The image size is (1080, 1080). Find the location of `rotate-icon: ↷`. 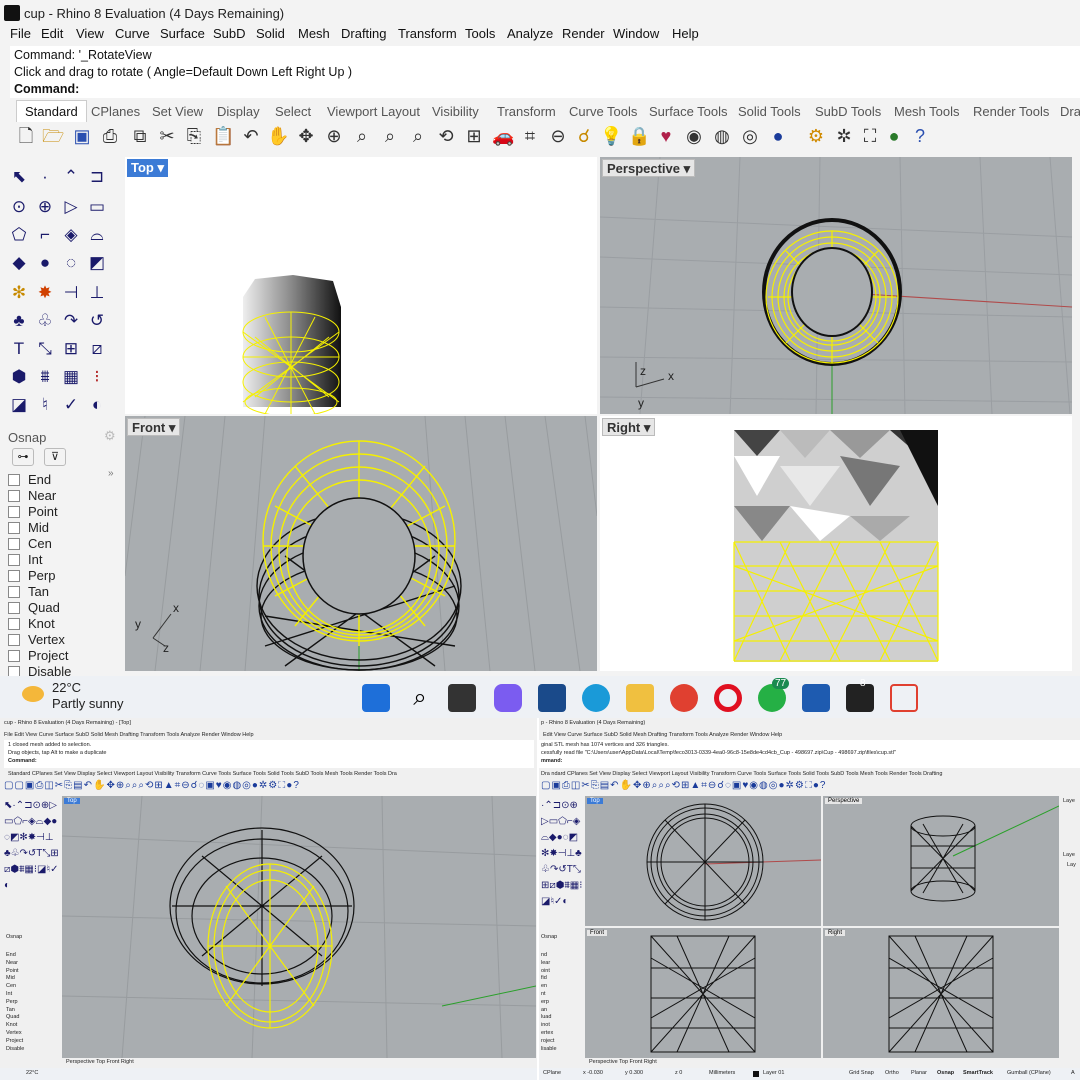

rotate-icon: ↷ is located at coordinates (71, 321).